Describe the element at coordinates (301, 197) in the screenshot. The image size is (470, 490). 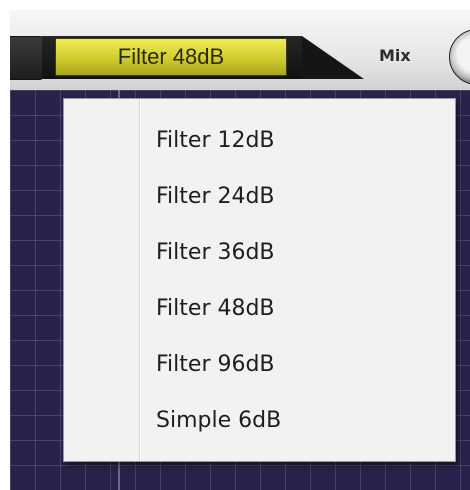
I see `menu-item-filter-24db: Filter 24dB` at that location.